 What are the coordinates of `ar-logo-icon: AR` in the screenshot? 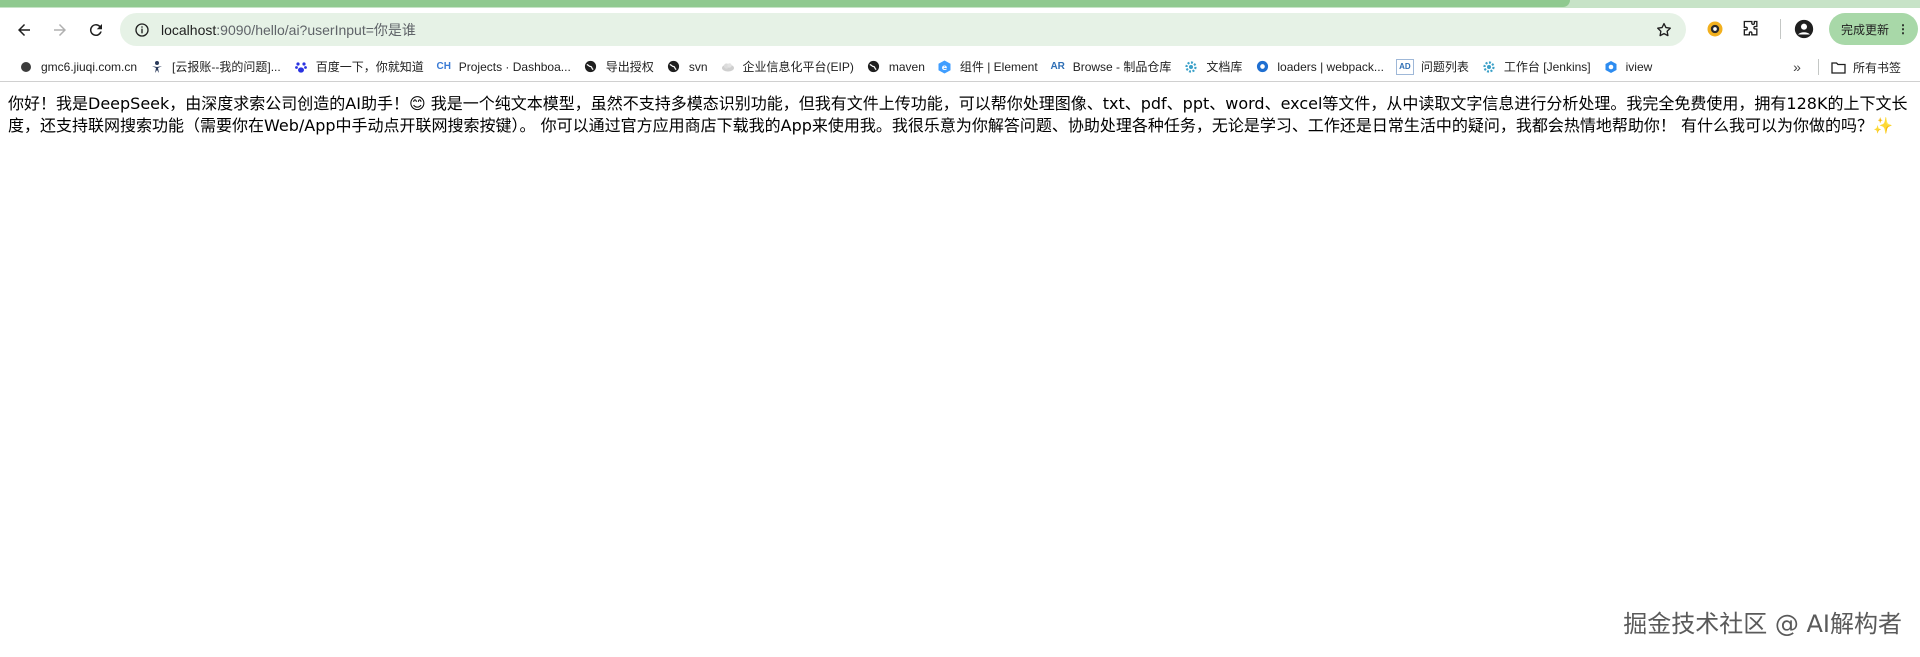 It's located at (1057, 66).